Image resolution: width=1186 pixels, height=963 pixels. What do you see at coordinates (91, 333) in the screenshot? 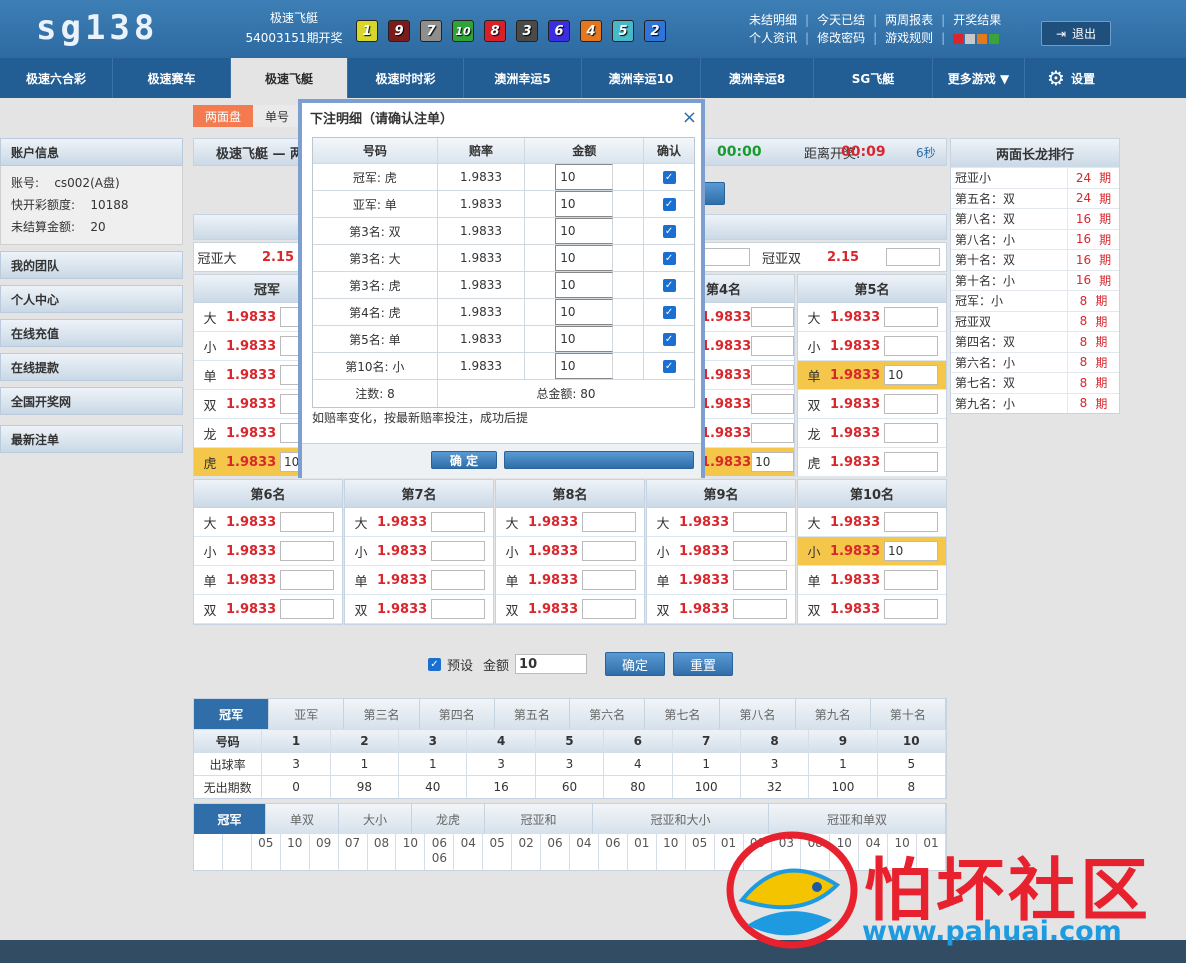
I see `sidebar-item-deposit: 在线充值` at bounding box center [91, 333].